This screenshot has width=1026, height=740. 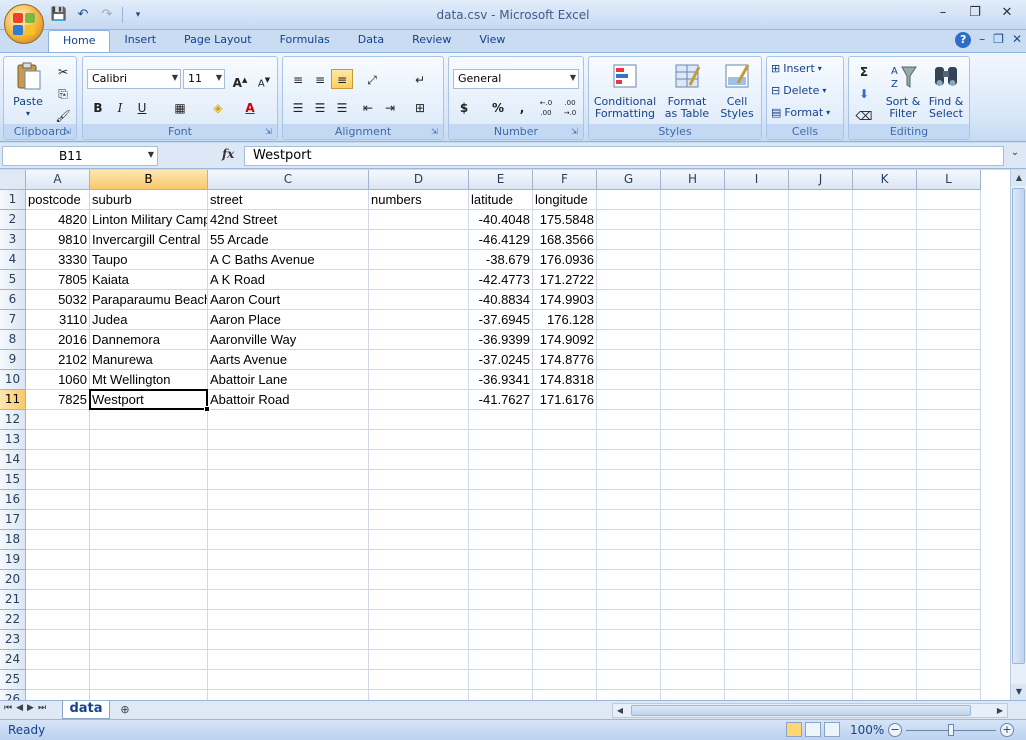 I want to click on cell-e13, so click(x=501, y=440).